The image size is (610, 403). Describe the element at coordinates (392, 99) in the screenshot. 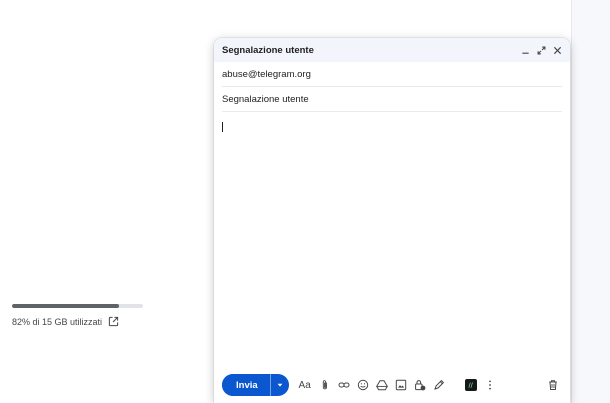

I see `subject-field: Segnalazione utente` at that location.